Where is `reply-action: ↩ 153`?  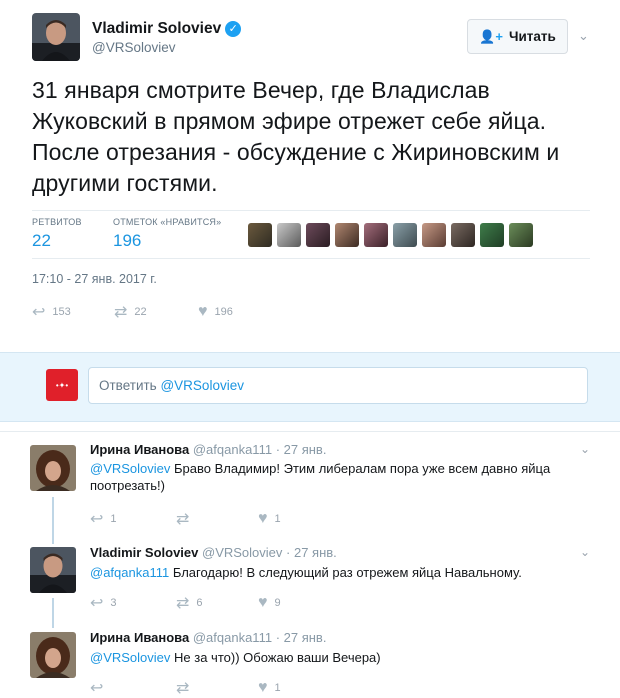 reply-action: ↩ 153 is located at coordinates (73, 312).